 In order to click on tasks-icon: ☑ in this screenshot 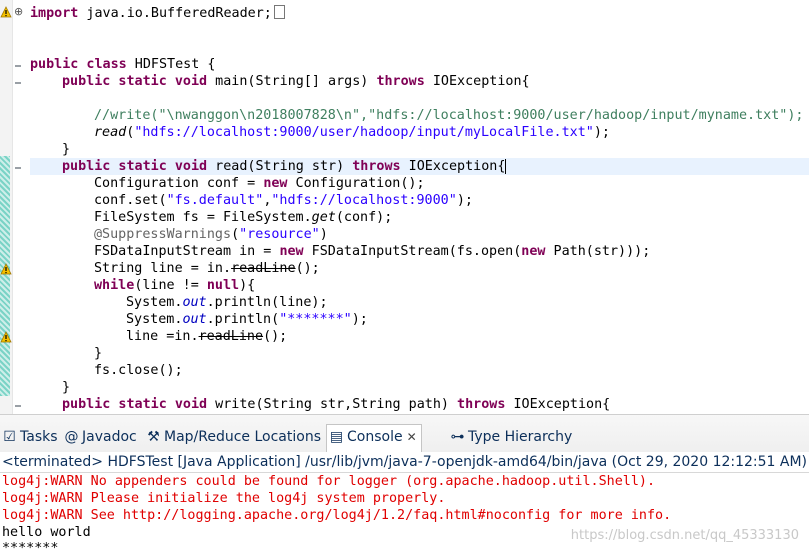, I will do `click(9, 437)`.